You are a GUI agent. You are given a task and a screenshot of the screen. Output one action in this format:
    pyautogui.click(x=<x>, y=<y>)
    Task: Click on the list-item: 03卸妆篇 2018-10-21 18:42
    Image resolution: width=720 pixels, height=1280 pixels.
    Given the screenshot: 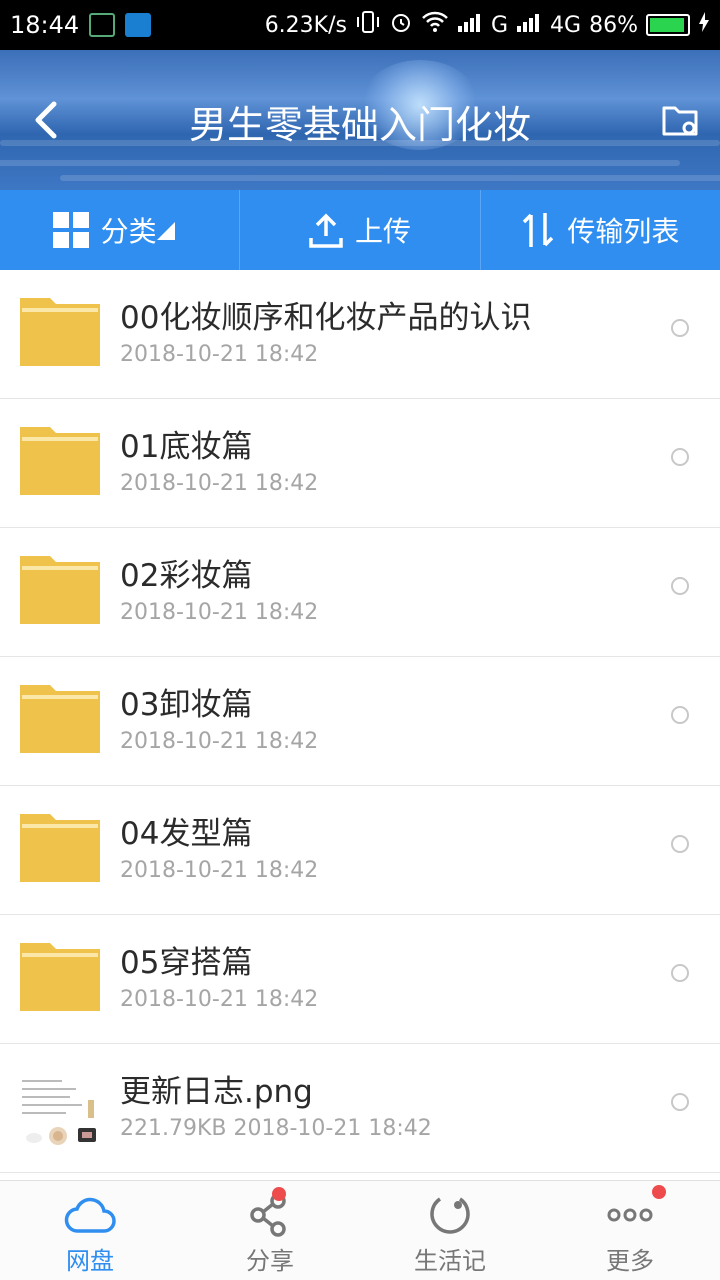 What is the action you would take?
    pyautogui.click(x=360, y=721)
    